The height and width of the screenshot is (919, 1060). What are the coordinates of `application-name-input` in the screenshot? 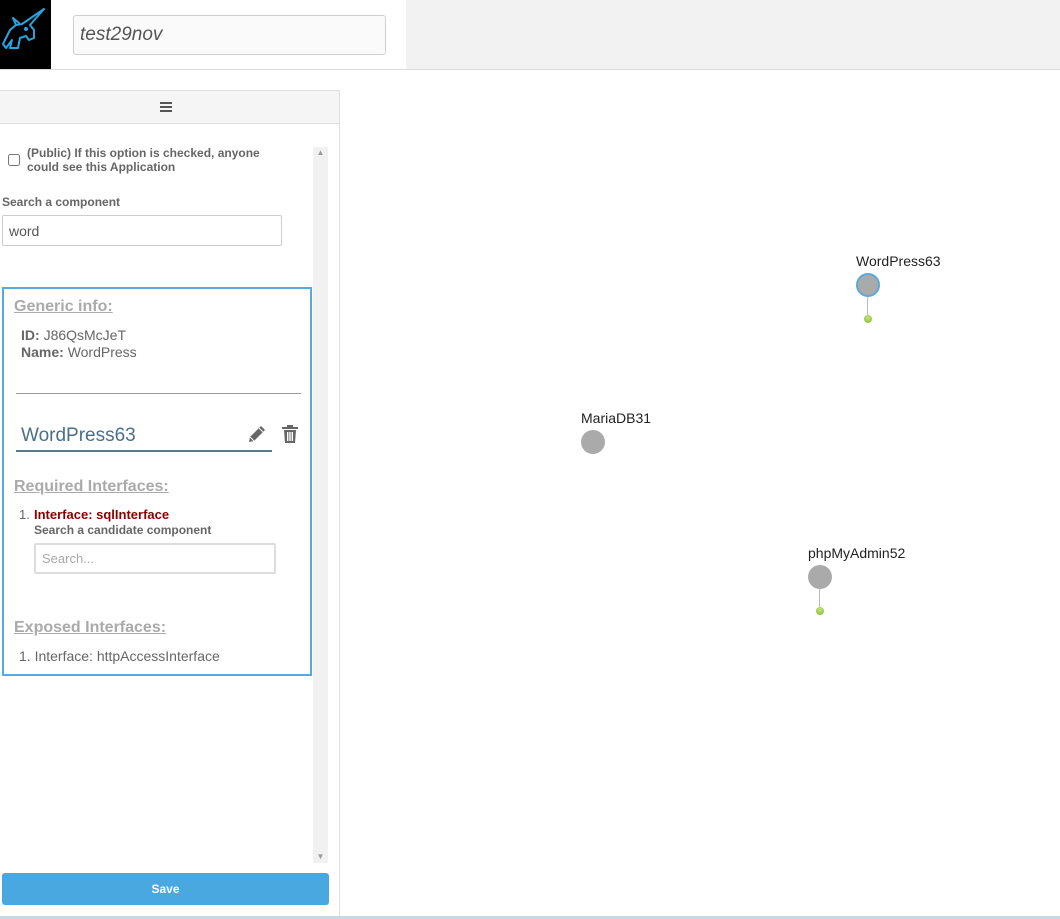 It's located at (229, 35).